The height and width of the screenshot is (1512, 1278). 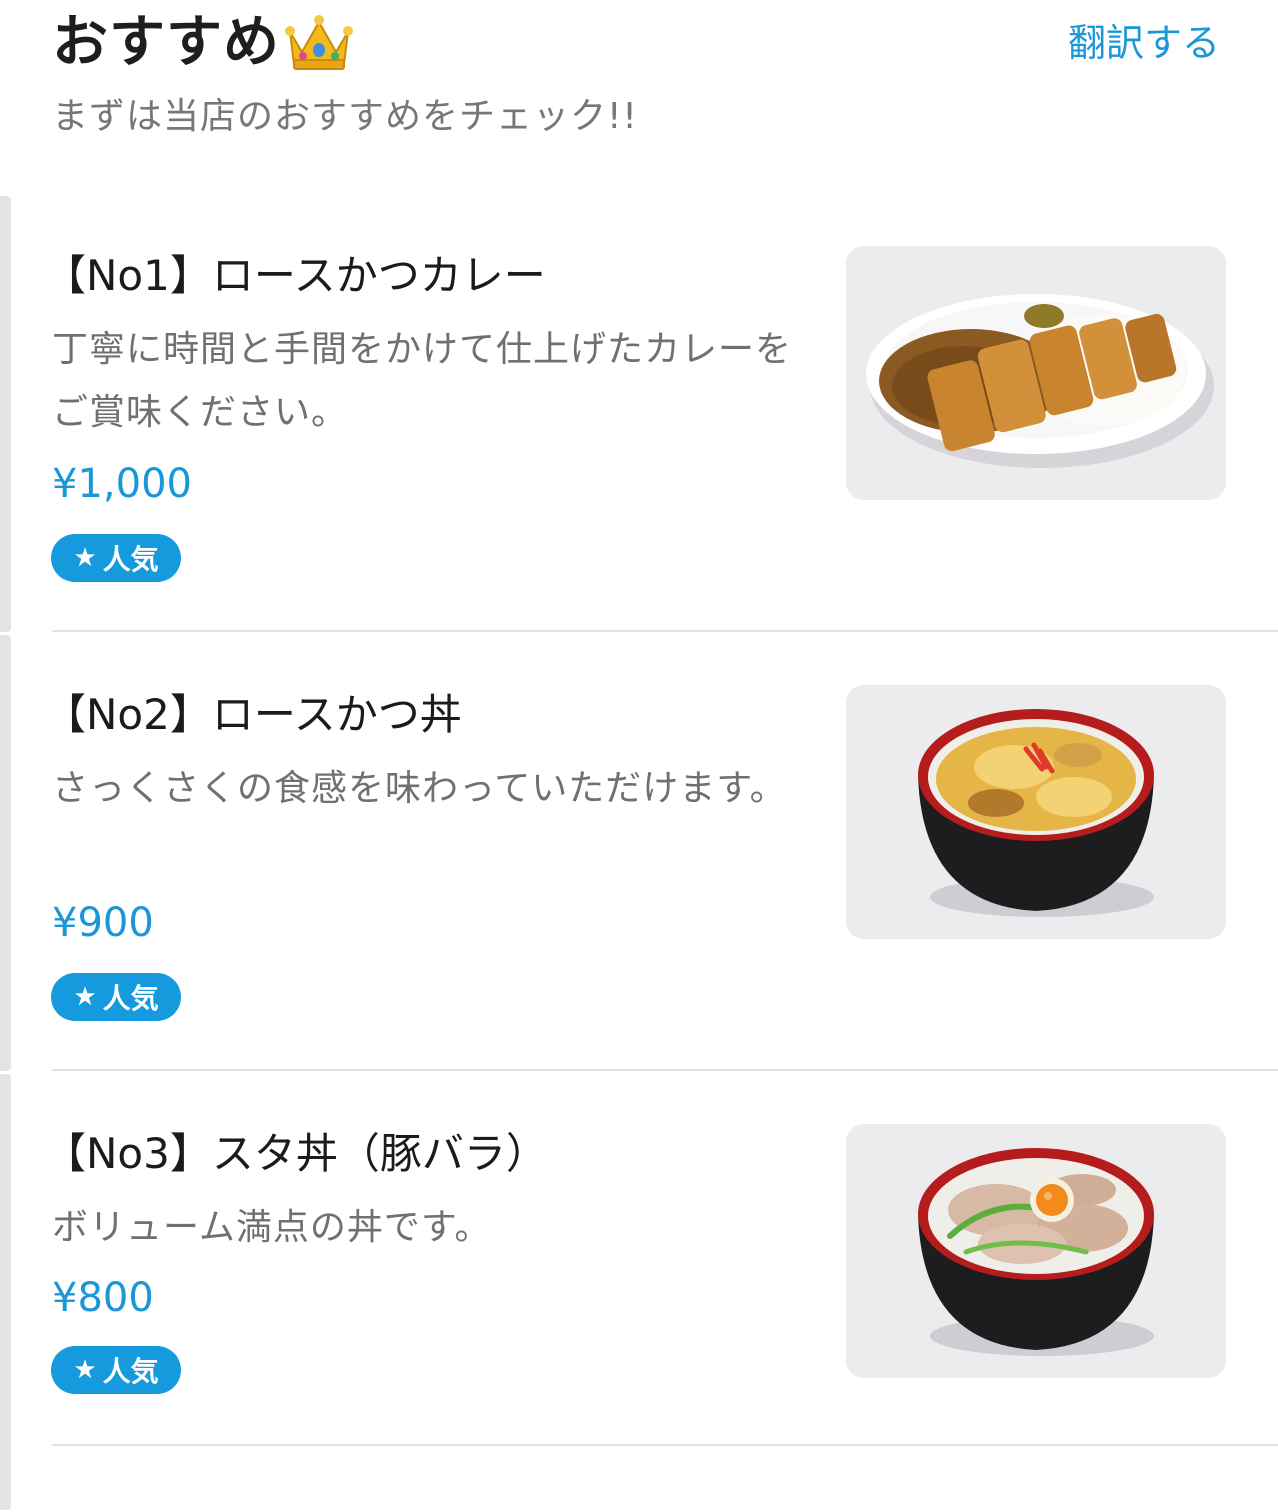 What do you see at coordinates (419, 788) in the screenshot?
I see `item-description: さっくさくの食感を味わっていただけます。` at bounding box center [419, 788].